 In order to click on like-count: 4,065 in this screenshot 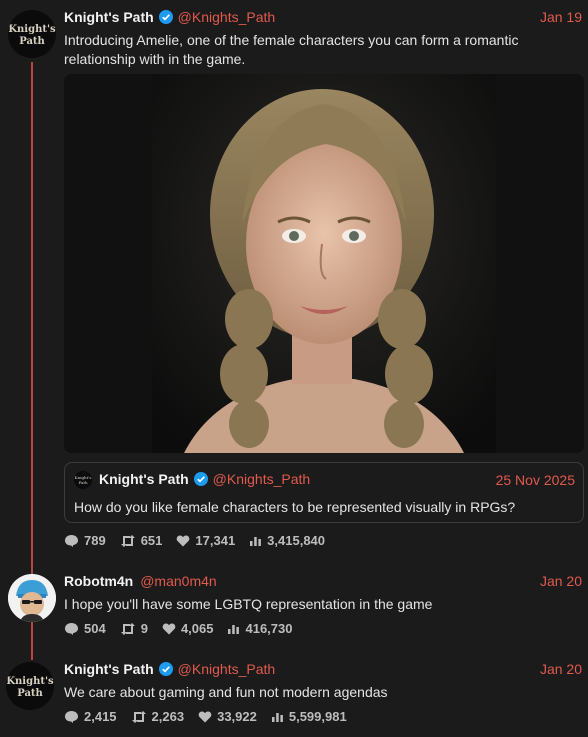, I will do `click(197, 628)`.